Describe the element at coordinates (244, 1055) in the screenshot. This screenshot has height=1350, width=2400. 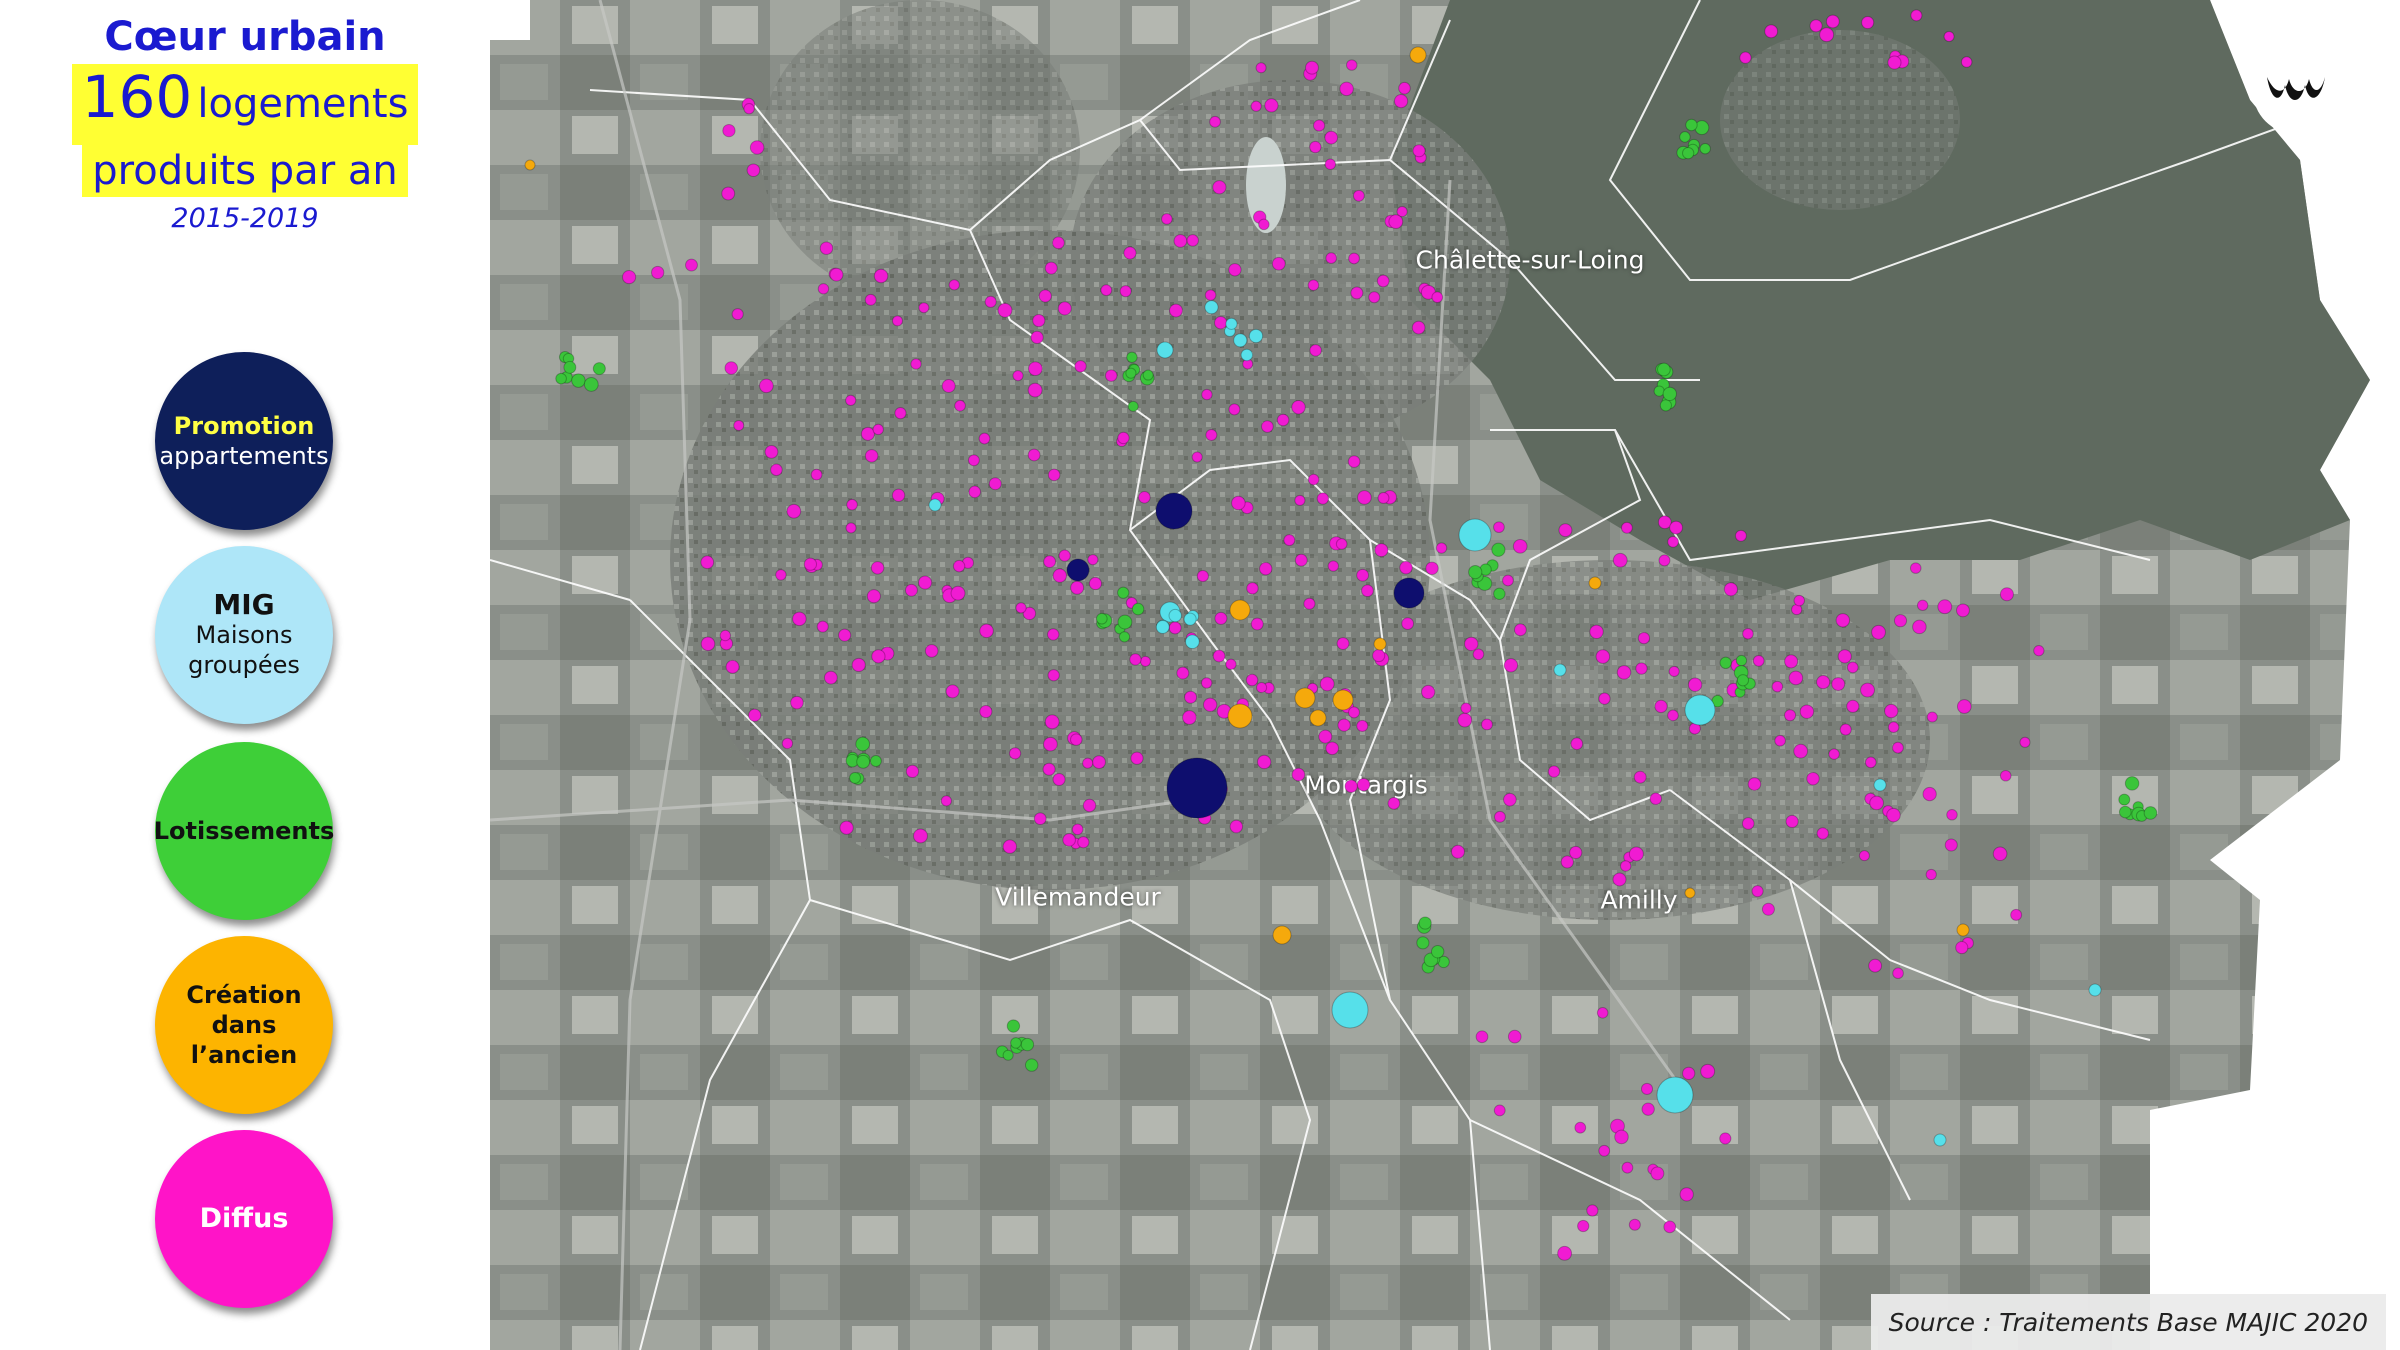
I see `legend-label: l’ancien` at that location.